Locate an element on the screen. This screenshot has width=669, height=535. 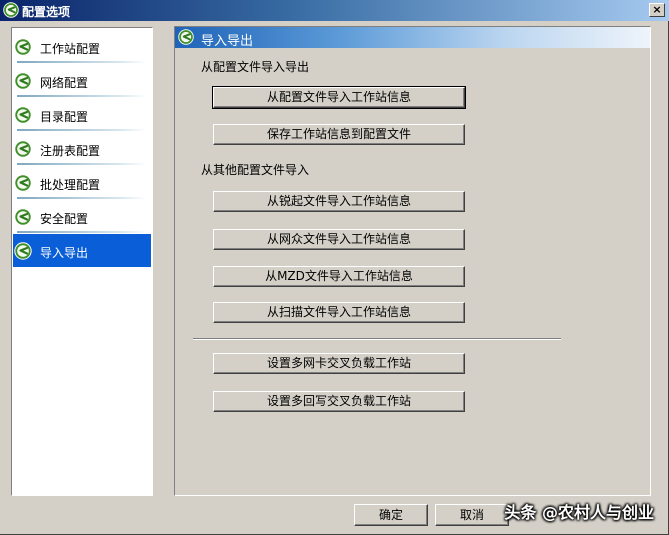
import-from-config-button: 从配置文件导入工作站信息 is located at coordinates (339, 97).